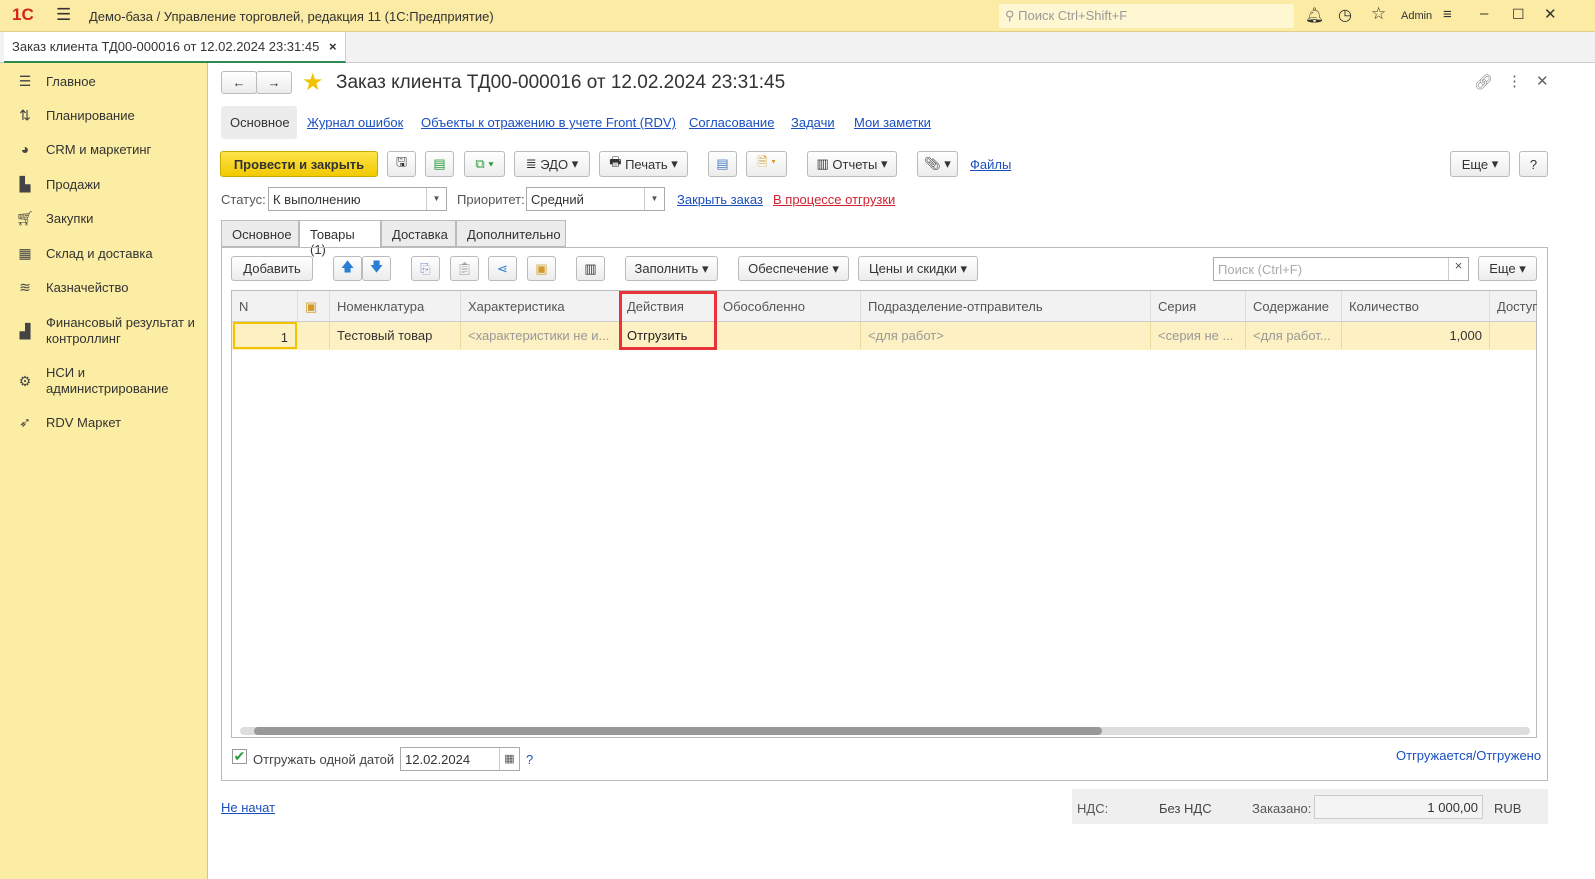 This screenshot has width=1595, height=879. I want to click on shipped-link: Отгружается/Отгружено, so click(1468, 755).